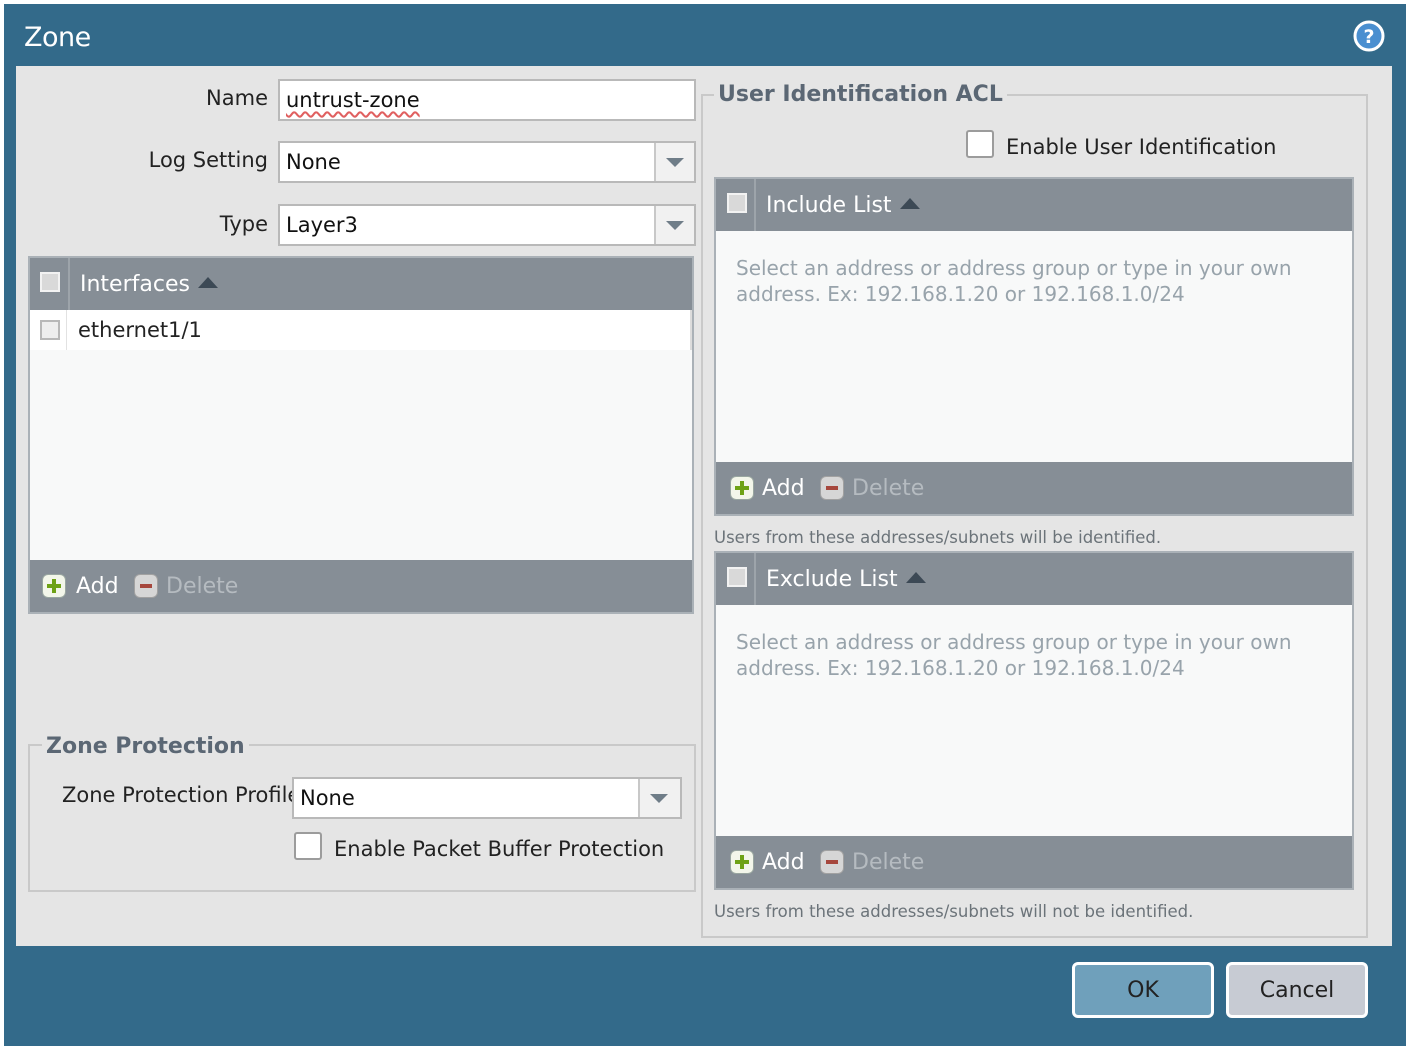  What do you see at coordinates (361, 586) in the screenshot?
I see `interfaces-toolbar: Add Delete` at bounding box center [361, 586].